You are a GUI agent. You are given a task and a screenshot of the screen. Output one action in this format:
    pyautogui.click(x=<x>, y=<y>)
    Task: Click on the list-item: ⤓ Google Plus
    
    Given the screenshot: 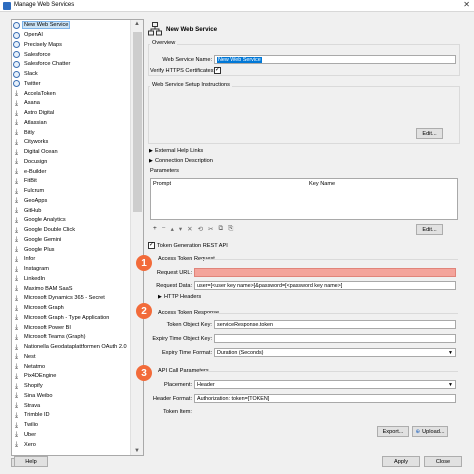 What is the action you would take?
    pyautogui.click(x=71, y=249)
    